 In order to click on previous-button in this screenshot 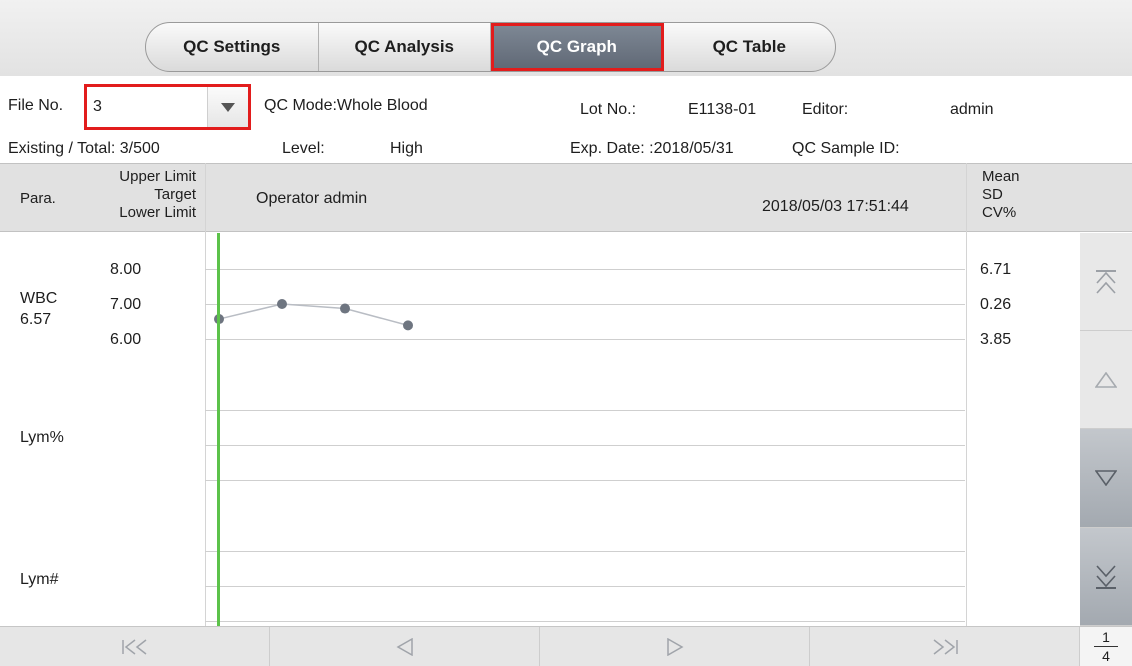, I will do `click(405, 646)`.